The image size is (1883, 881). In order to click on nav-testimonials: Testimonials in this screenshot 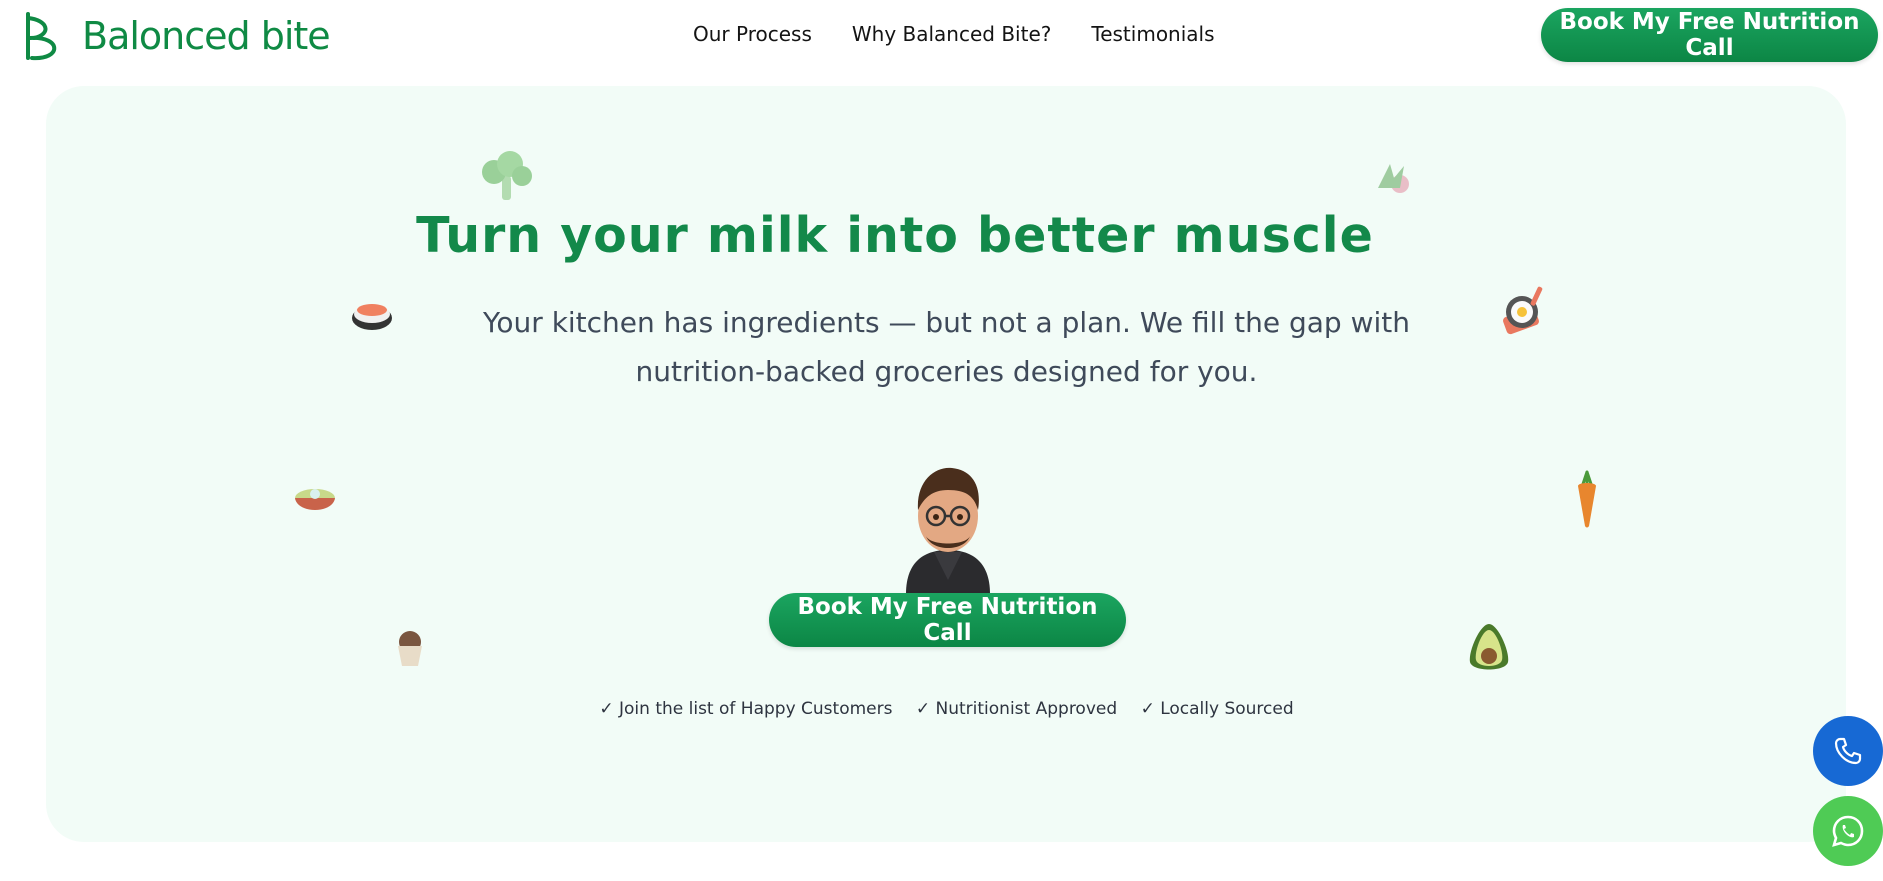, I will do `click(1152, 34)`.